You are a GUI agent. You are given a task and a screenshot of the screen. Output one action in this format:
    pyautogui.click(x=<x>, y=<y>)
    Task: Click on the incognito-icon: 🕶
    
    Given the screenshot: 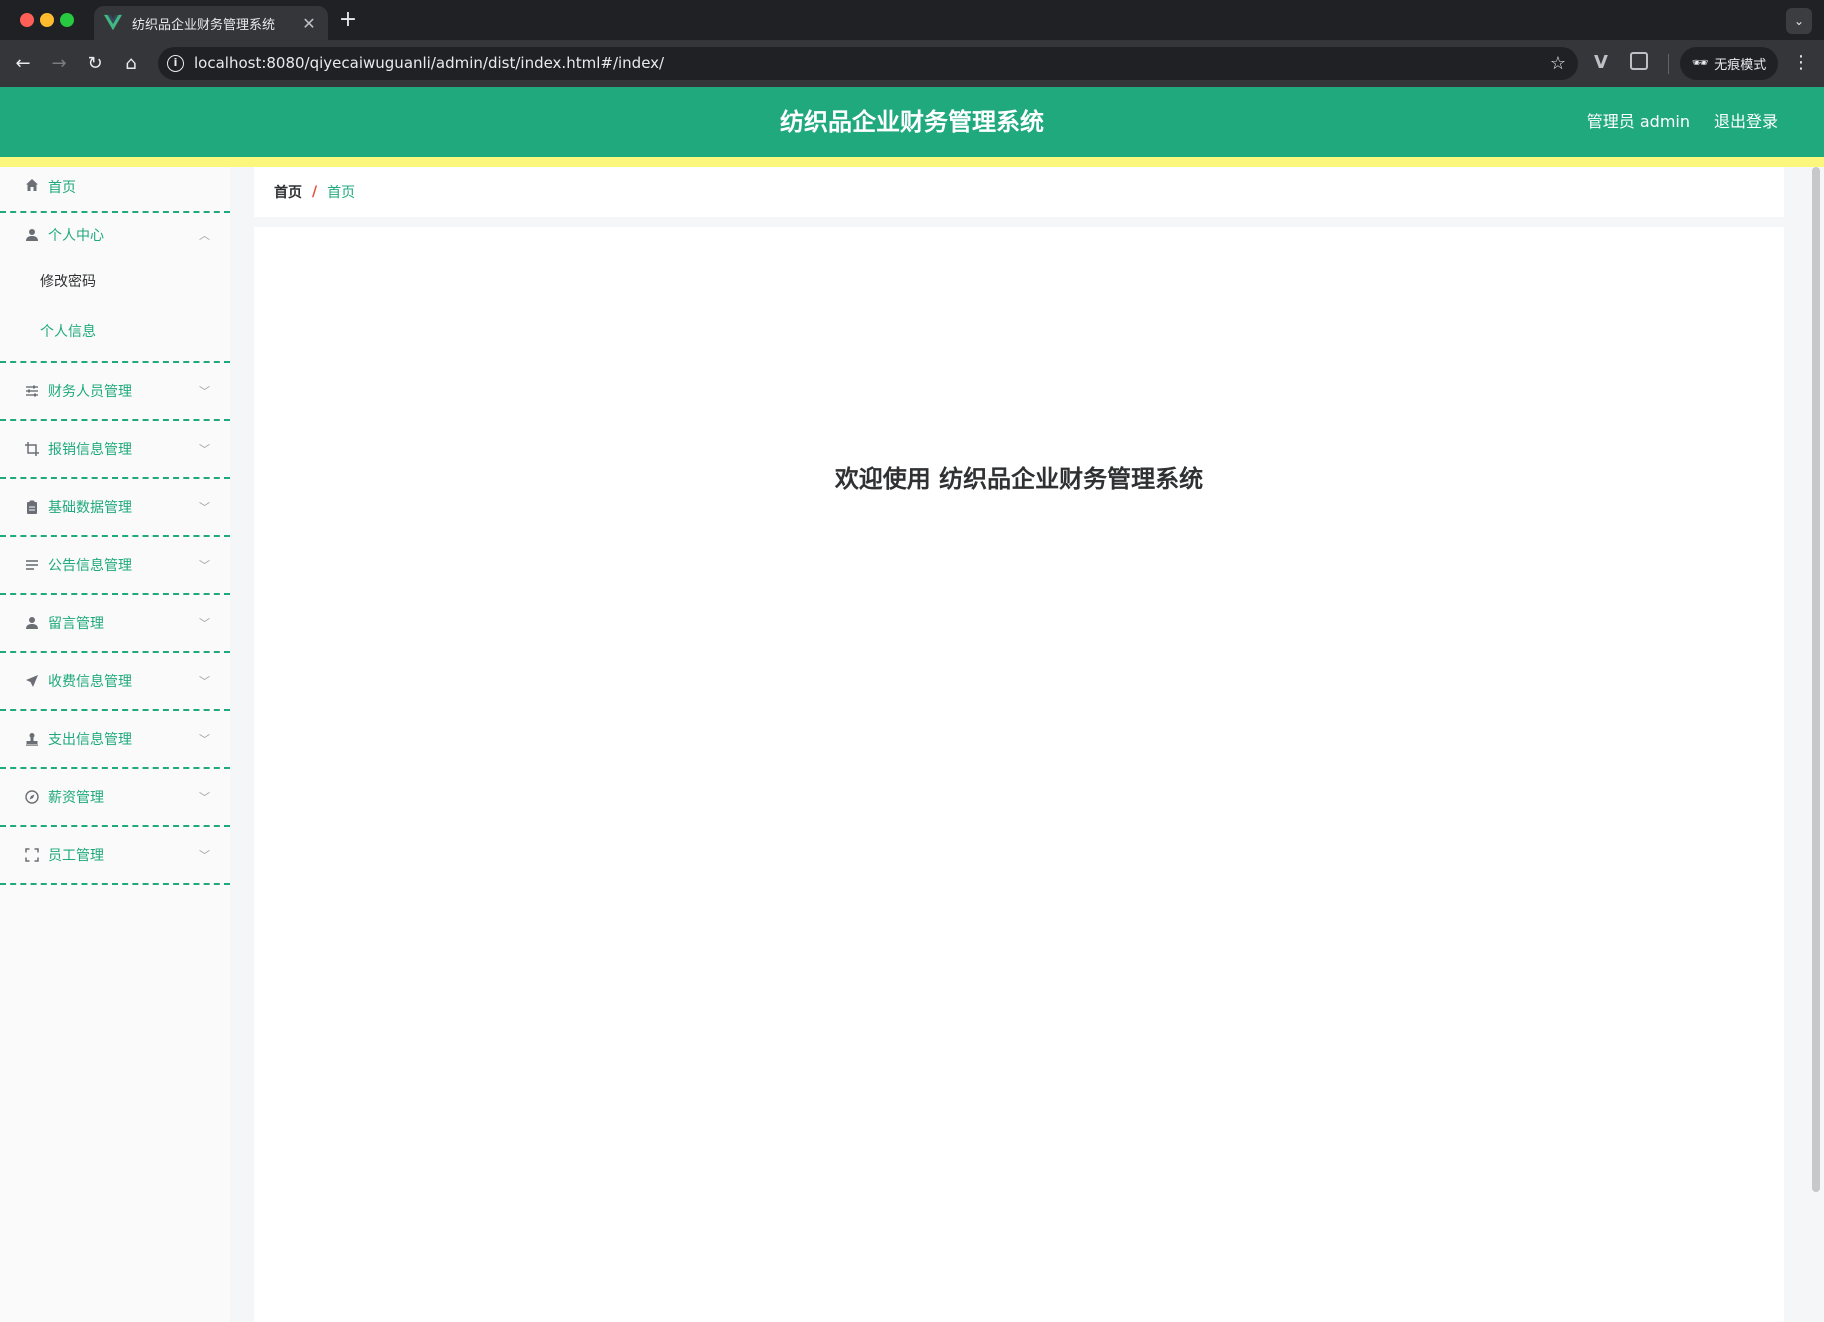 What is the action you would take?
    pyautogui.click(x=1700, y=63)
    